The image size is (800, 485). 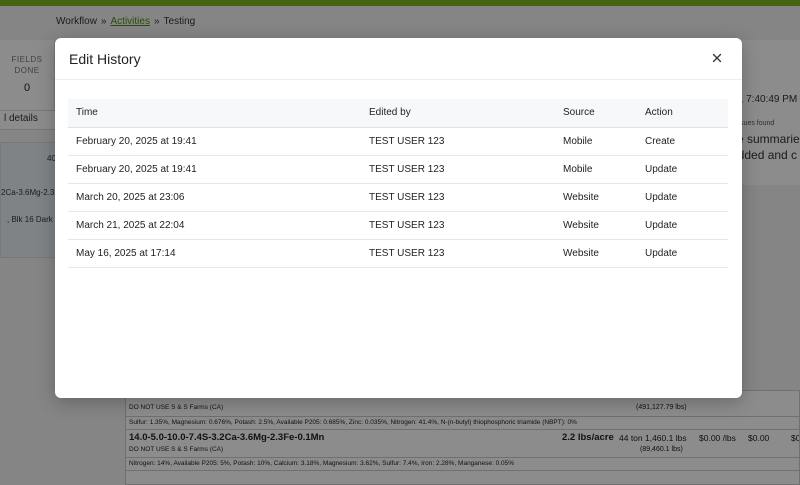 What do you see at coordinates (596, 113) in the screenshot?
I see `column-header-source: Source` at bounding box center [596, 113].